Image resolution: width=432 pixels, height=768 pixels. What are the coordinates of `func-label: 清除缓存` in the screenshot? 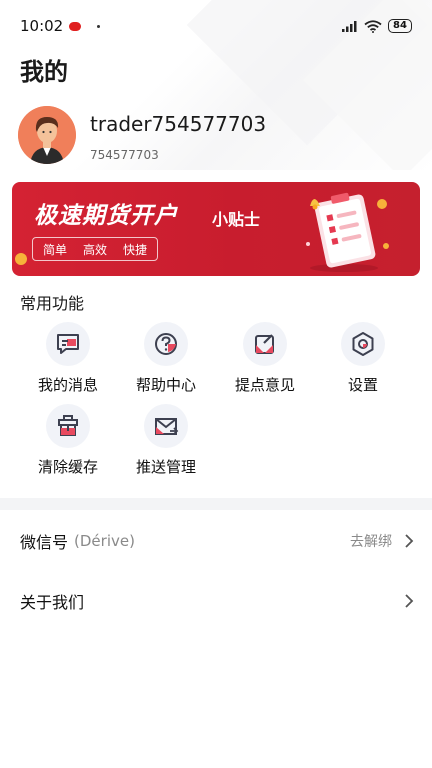 It's located at (67, 467).